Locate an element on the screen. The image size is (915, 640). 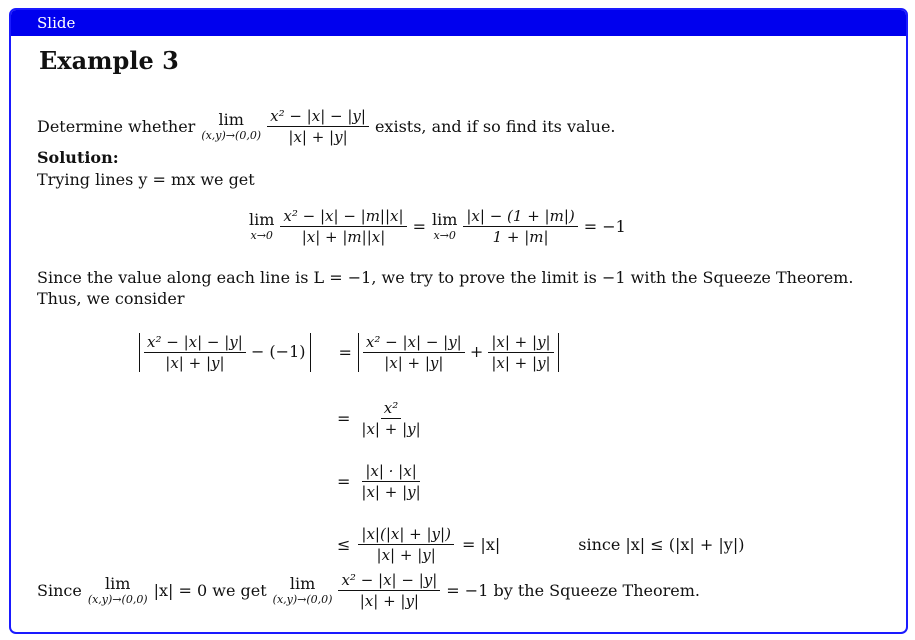
fraction-denominator: 1 + |m| is located at coordinates (520, 236).